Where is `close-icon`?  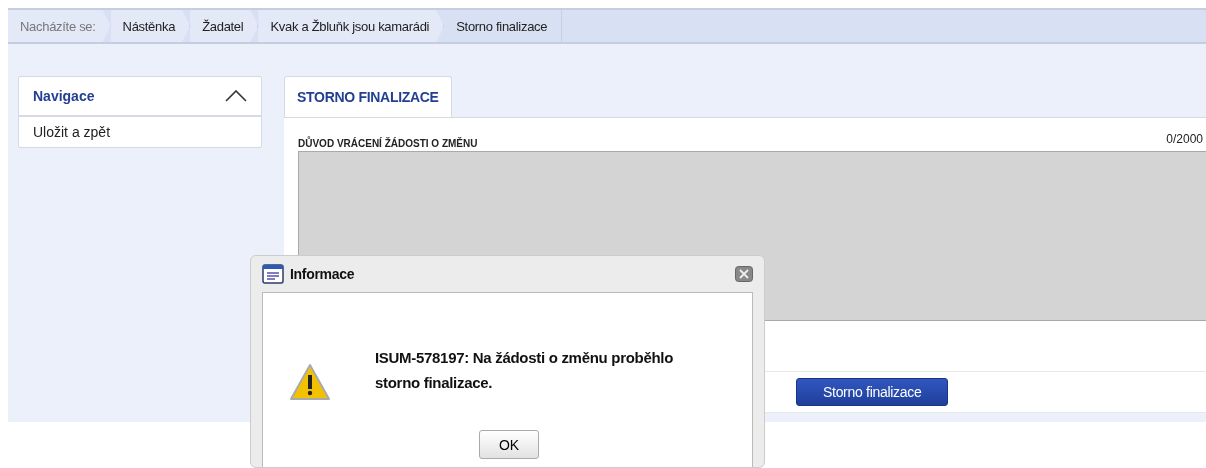
close-icon is located at coordinates (744, 274).